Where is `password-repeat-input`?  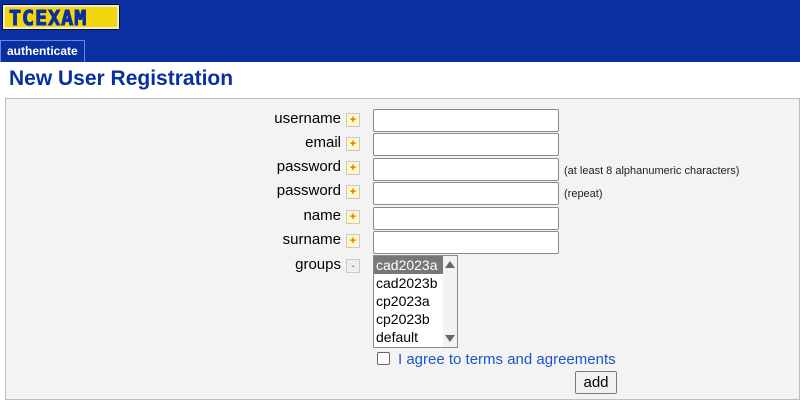 password-repeat-input is located at coordinates (466, 193).